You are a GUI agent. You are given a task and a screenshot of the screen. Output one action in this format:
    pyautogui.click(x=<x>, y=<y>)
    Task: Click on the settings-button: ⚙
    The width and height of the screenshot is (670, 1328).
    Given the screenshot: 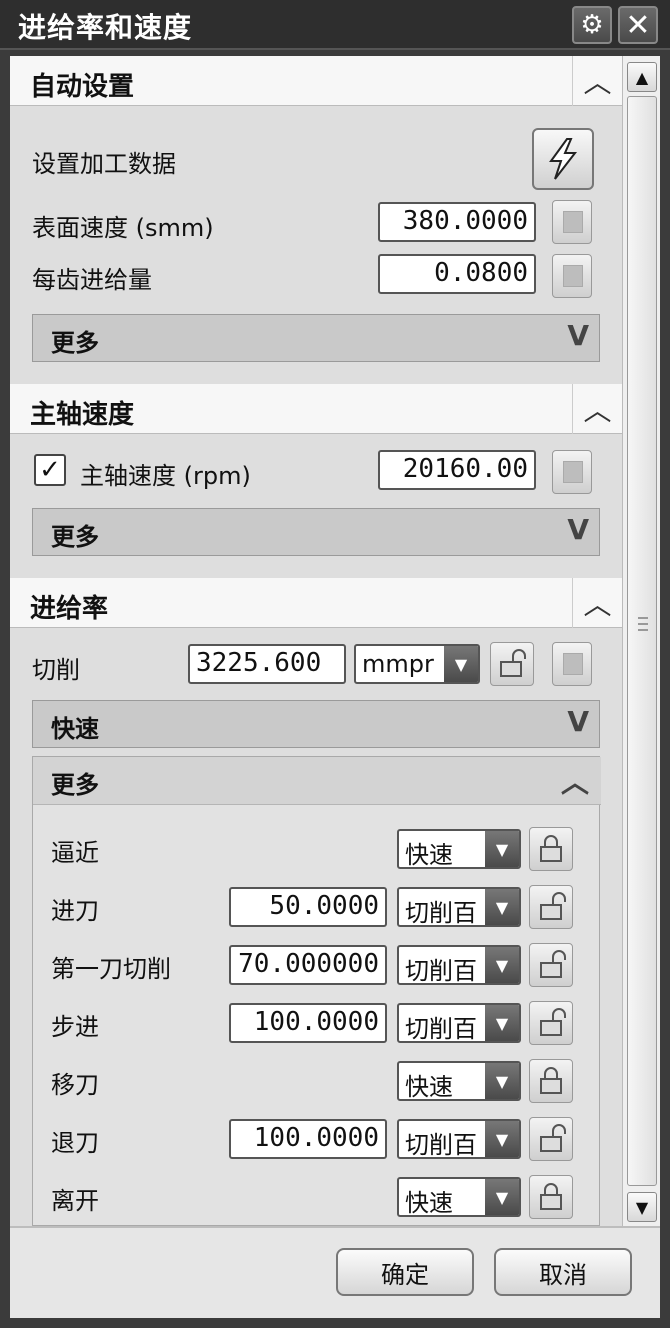 What is the action you would take?
    pyautogui.click(x=592, y=25)
    